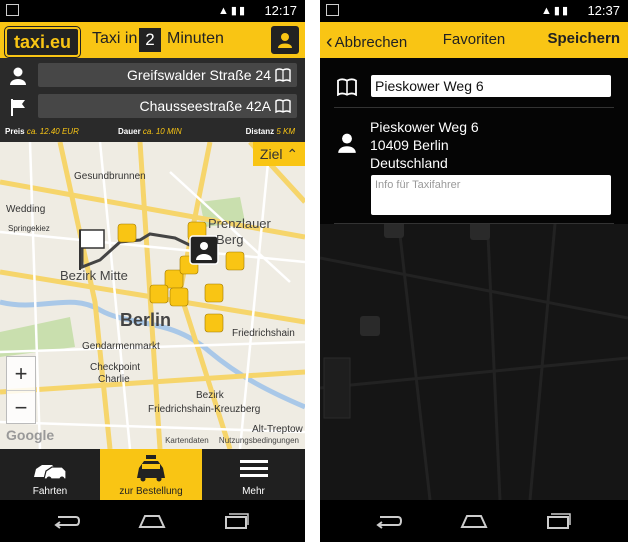 This screenshot has height=542, width=628. Describe the element at coordinates (50, 491) in the screenshot. I see `nav-fahrten-label: Fahrten` at that location.